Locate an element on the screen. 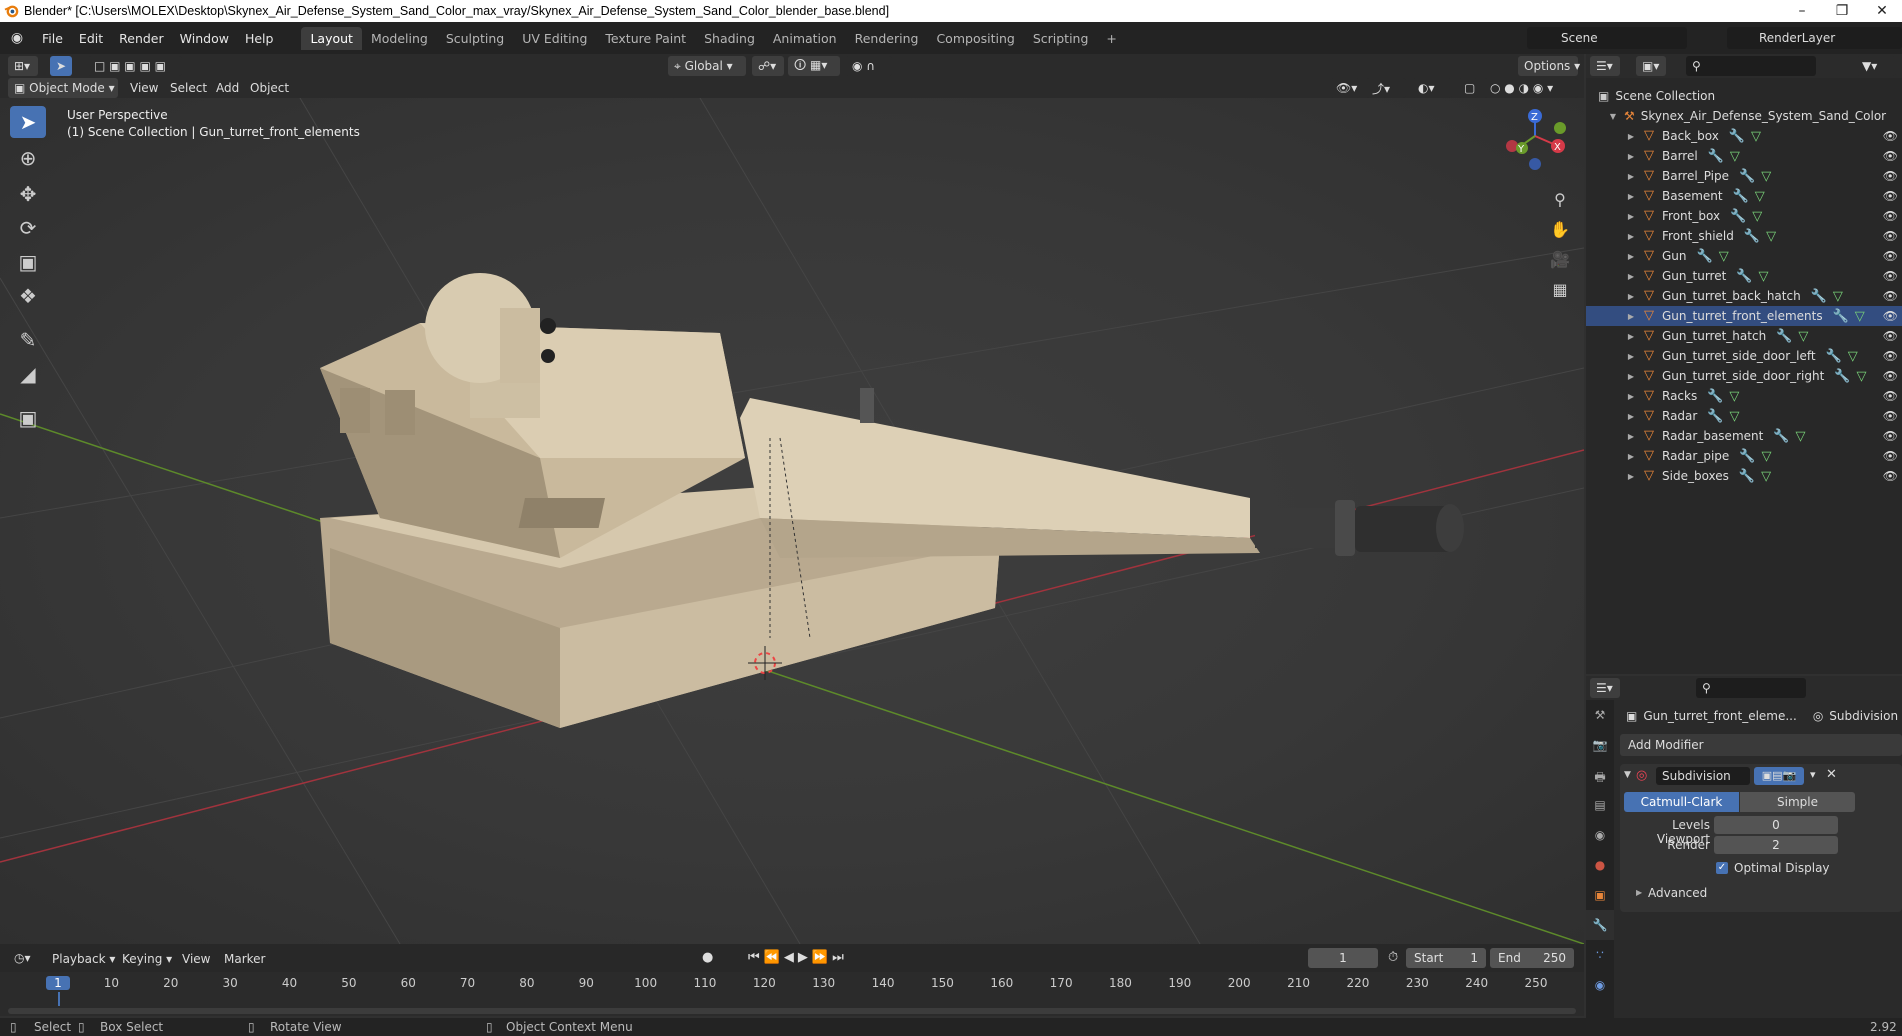 The width and height of the screenshot is (1902, 1036). object-tab-icon: ▣ is located at coordinates (1600, 895).